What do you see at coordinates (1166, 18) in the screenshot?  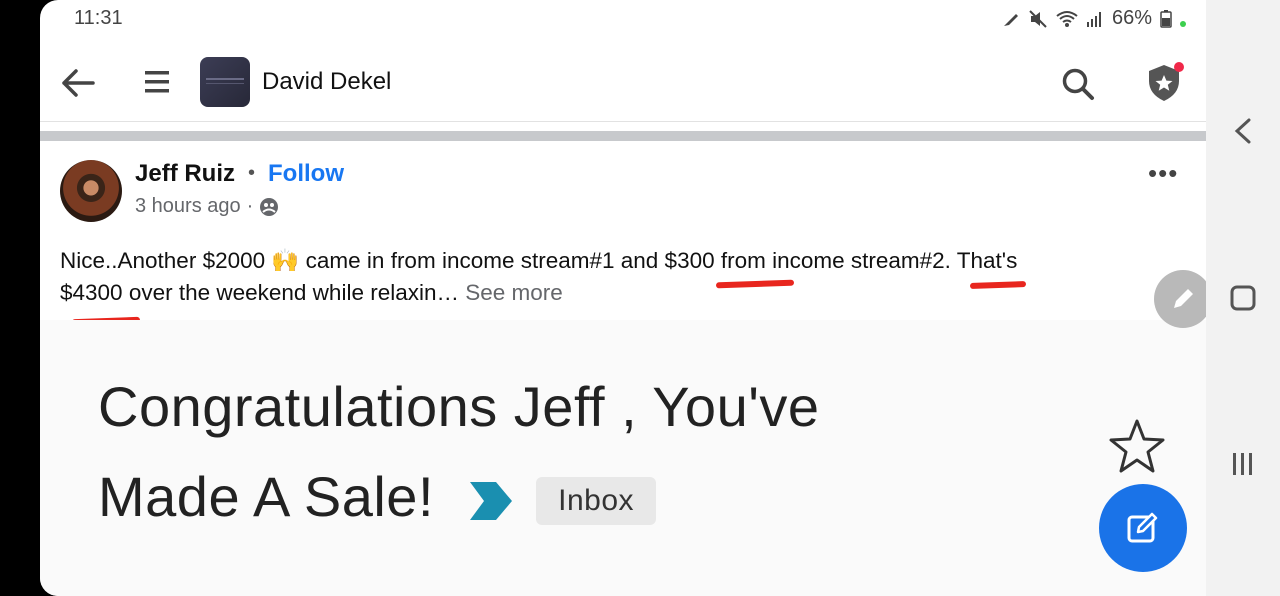 I see `battery-icon` at bounding box center [1166, 18].